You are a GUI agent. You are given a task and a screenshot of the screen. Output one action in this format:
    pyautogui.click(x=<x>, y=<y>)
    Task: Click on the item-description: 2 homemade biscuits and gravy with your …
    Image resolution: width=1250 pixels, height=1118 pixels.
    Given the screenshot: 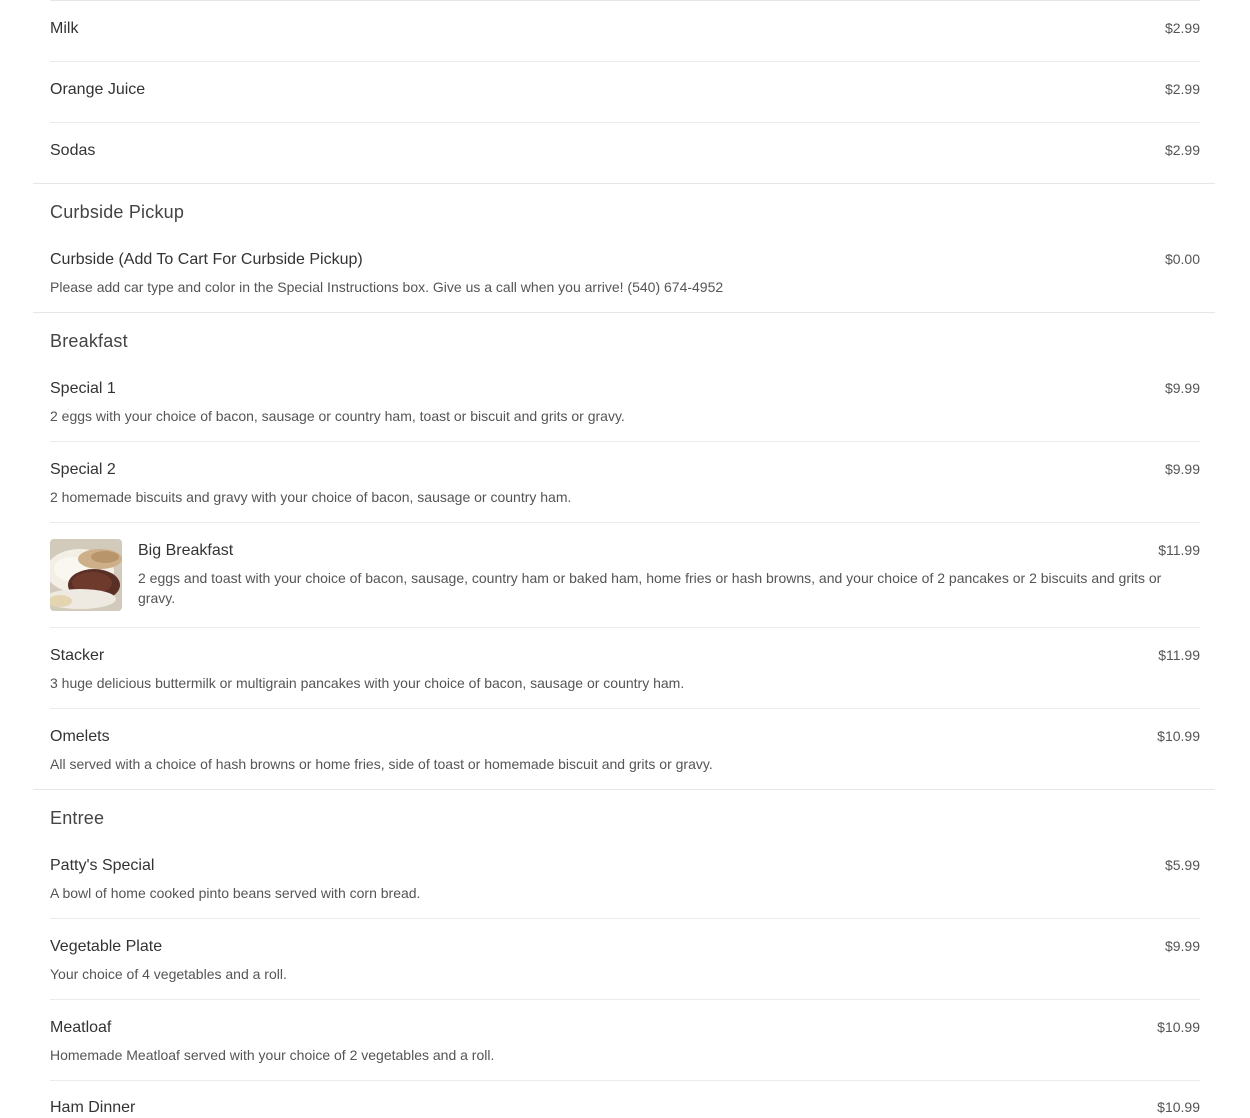 What is the action you would take?
    pyautogui.click(x=311, y=497)
    